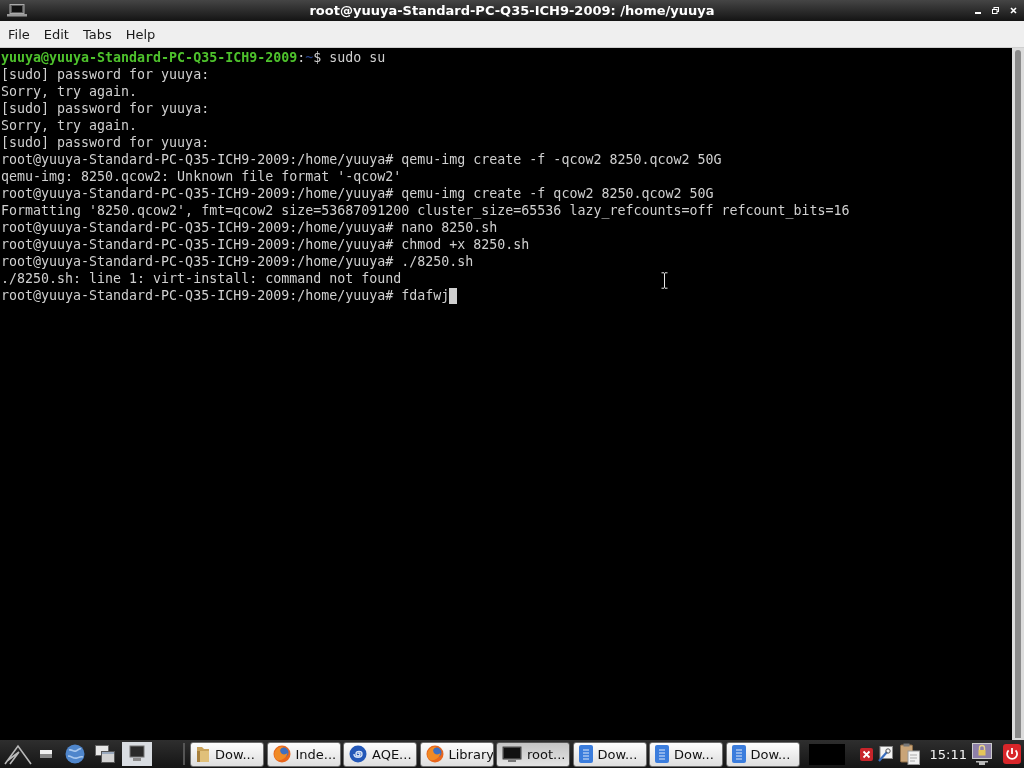  What do you see at coordinates (995, 10) in the screenshot?
I see `maximize-icon` at bounding box center [995, 10].